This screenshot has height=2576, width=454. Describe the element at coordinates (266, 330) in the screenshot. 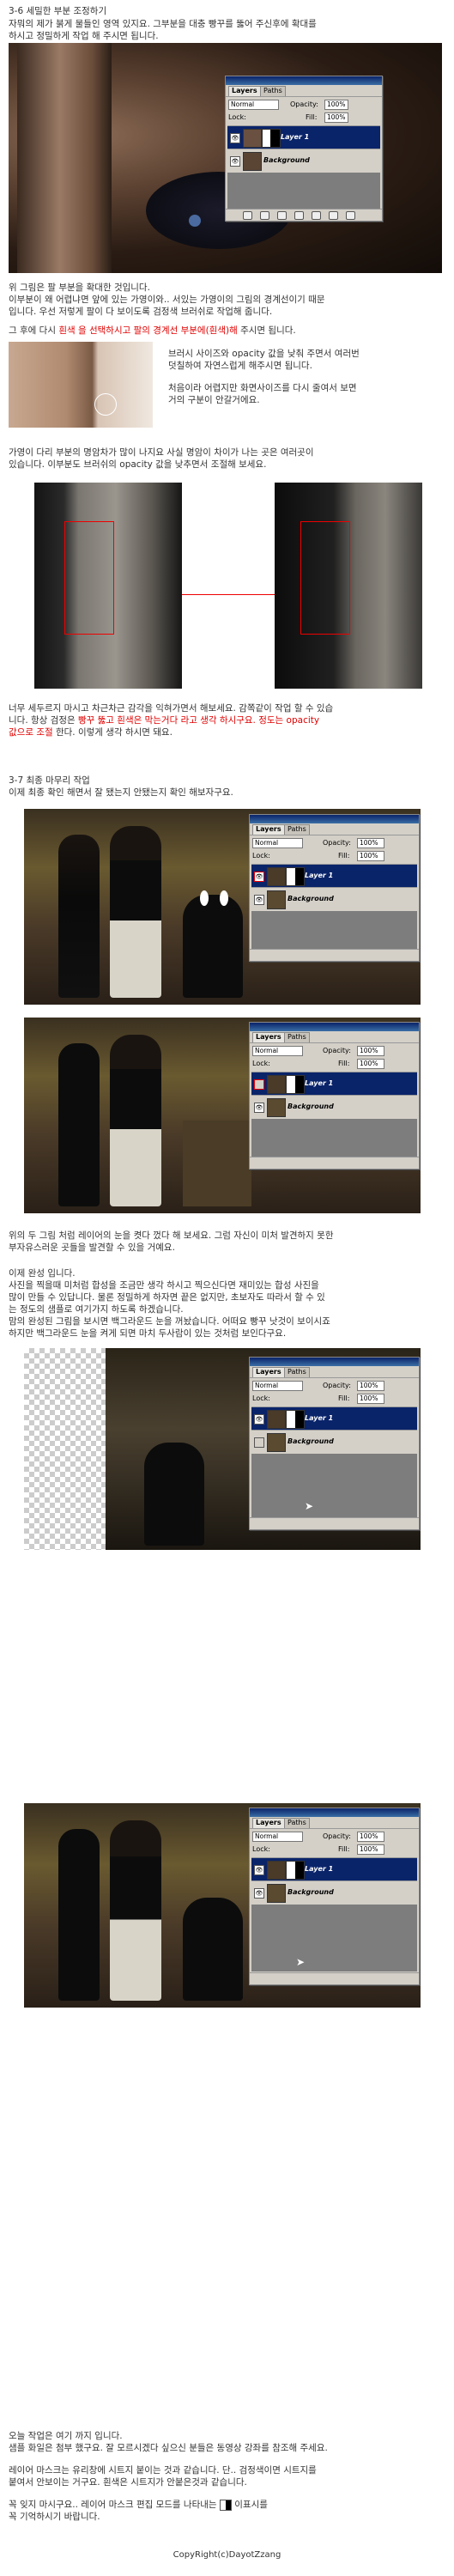

I see `text-segment: 주시면 됩니다.` at that location.